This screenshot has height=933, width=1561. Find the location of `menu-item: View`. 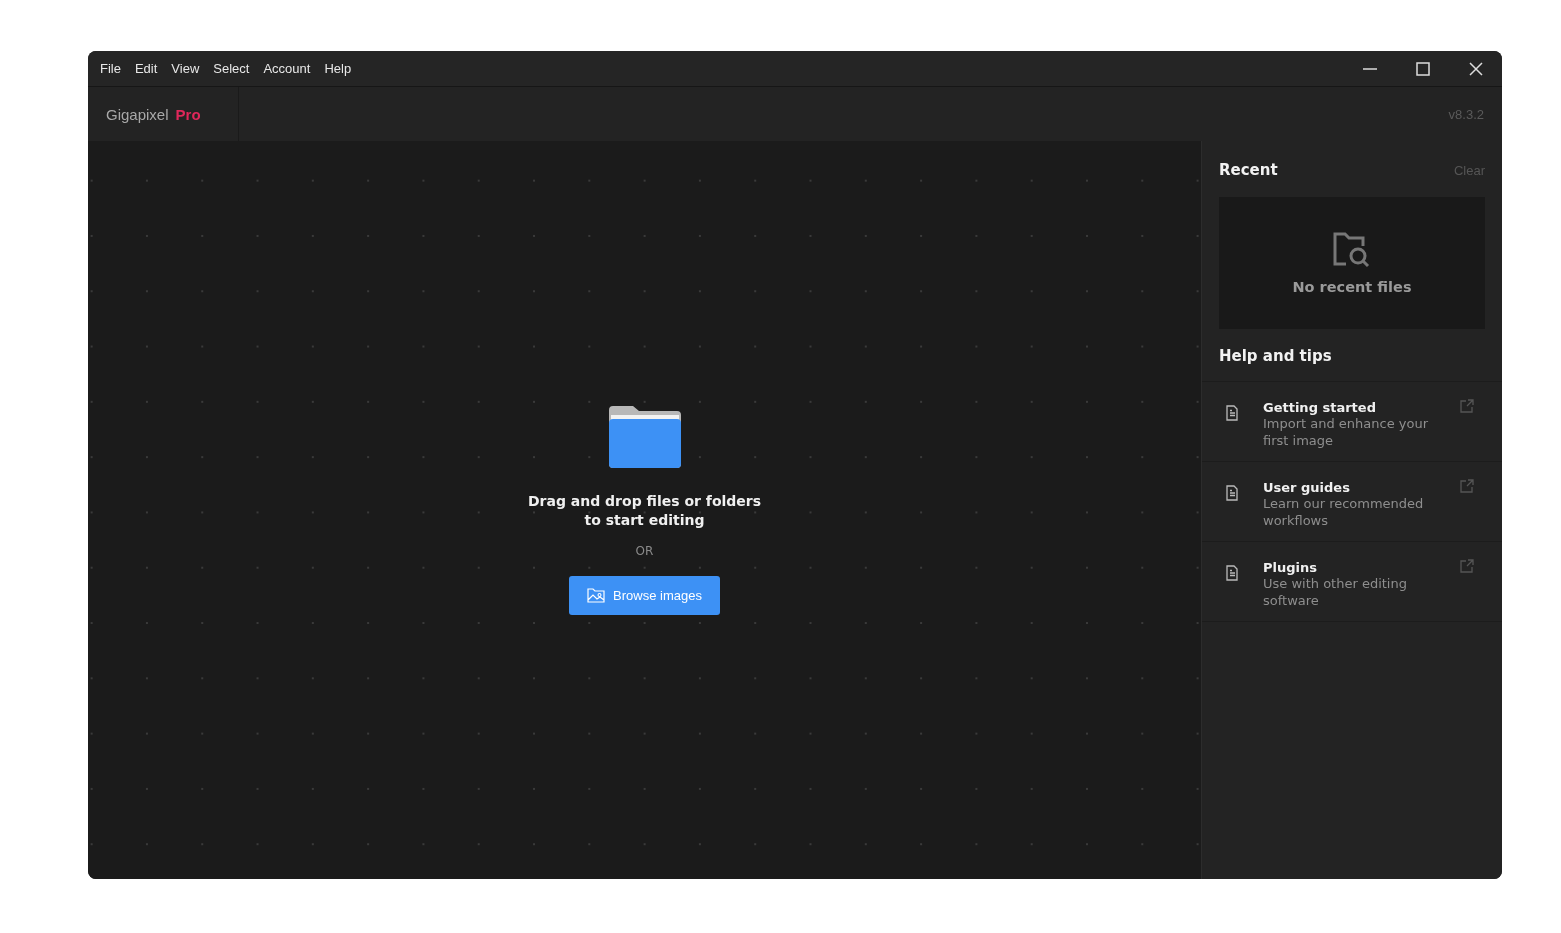

menu-item: View is located at coordinates (185, 68).